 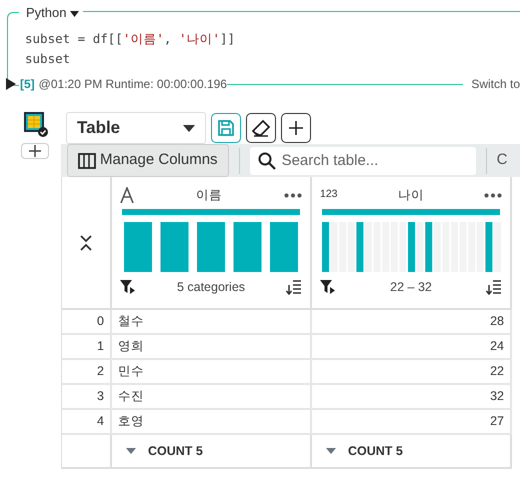 What do you see at coordinates (87, 397) in the screenshot?
I see `row-index: 3` at bounding box center [87, 397].